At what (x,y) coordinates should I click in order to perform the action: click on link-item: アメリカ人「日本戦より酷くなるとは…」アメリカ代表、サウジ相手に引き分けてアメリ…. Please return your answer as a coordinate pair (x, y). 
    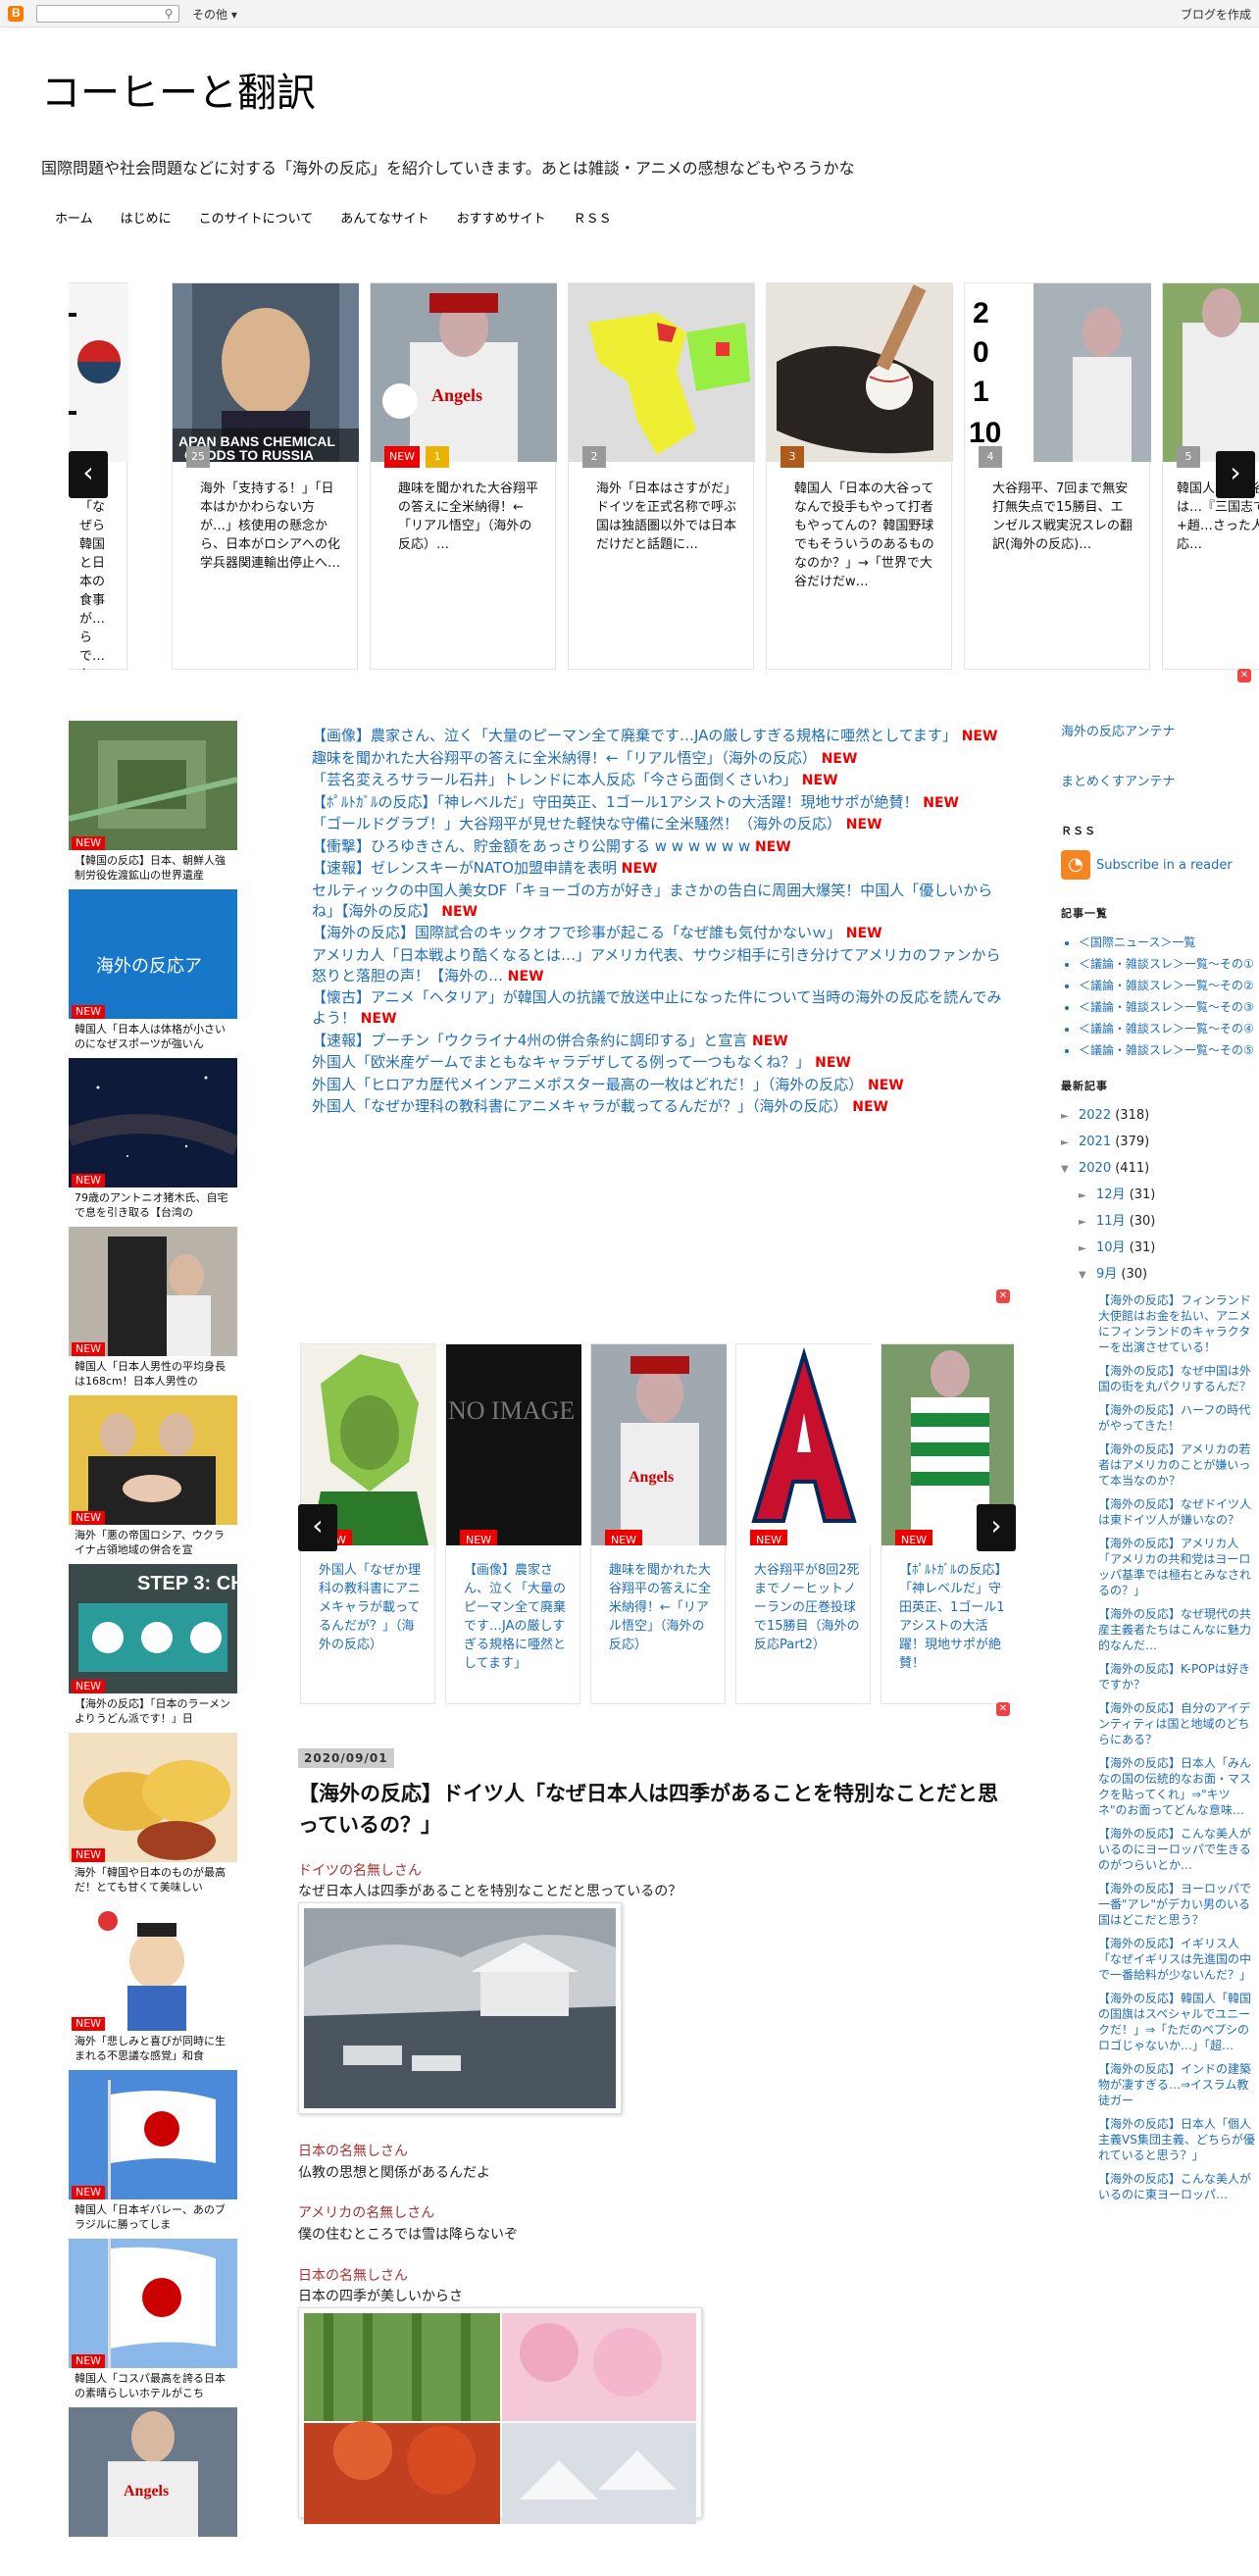
    Looking at the image, I should click on (657, 966).